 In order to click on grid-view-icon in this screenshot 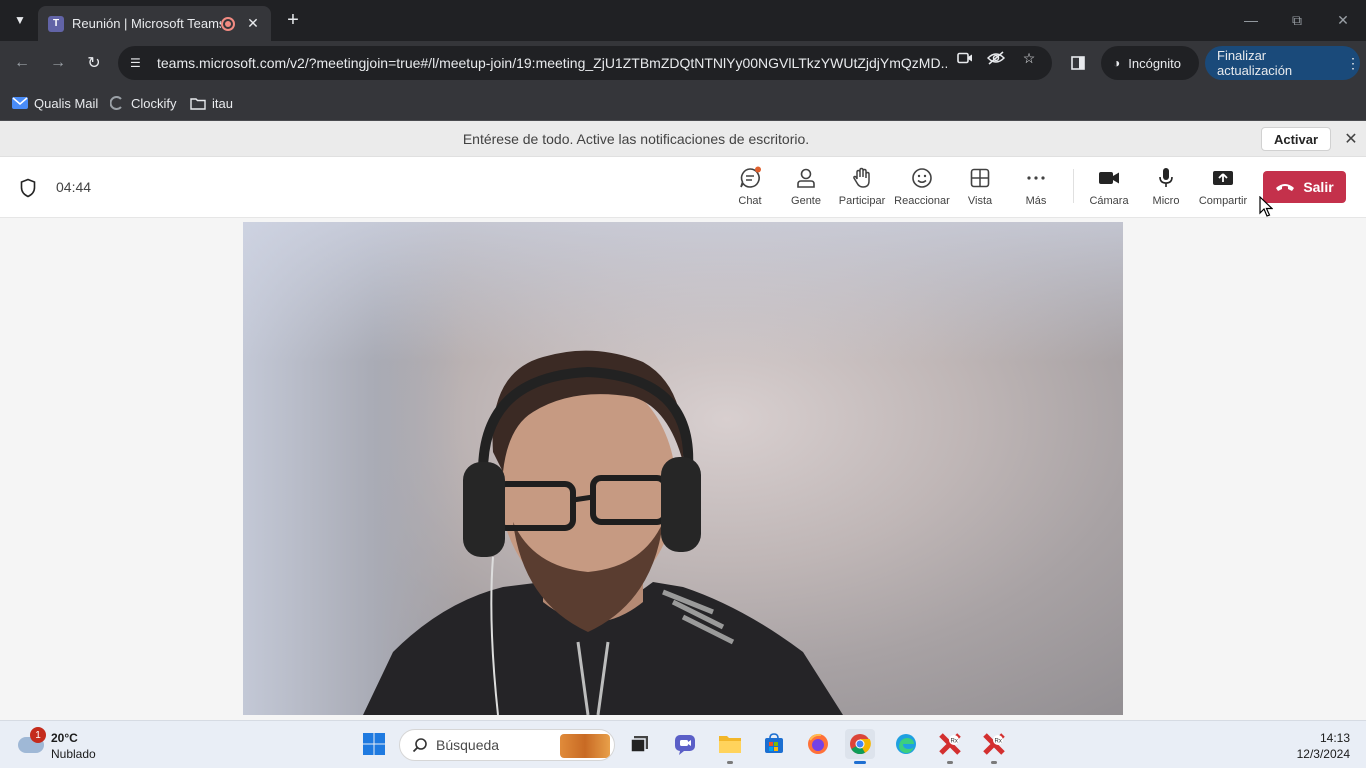, I will do `click(980, 178)`.